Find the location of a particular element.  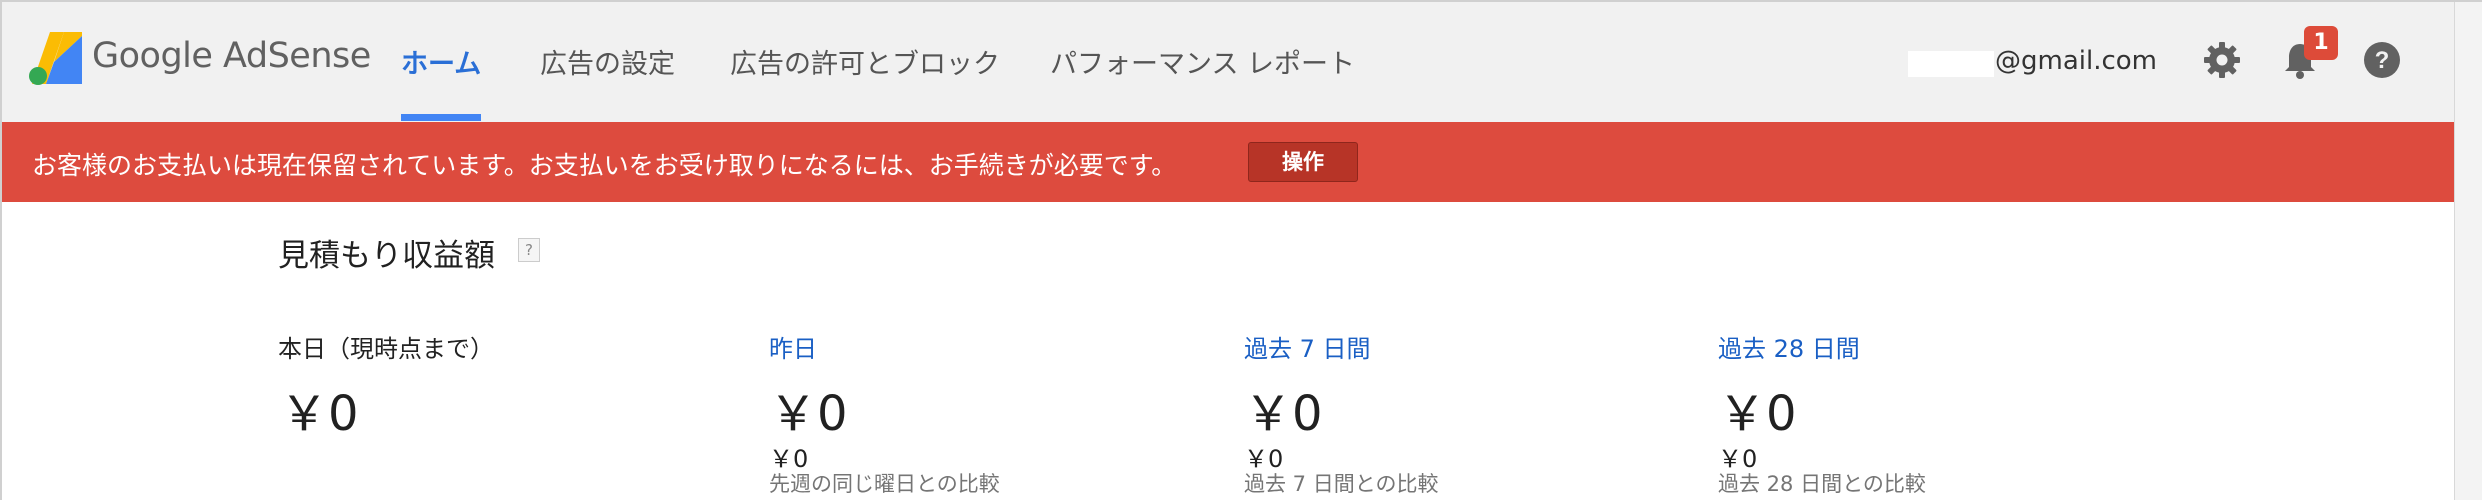

metric-yesterday-compare-note: 先週の同じ曜日との比較 is located at coordinates (884, 484).